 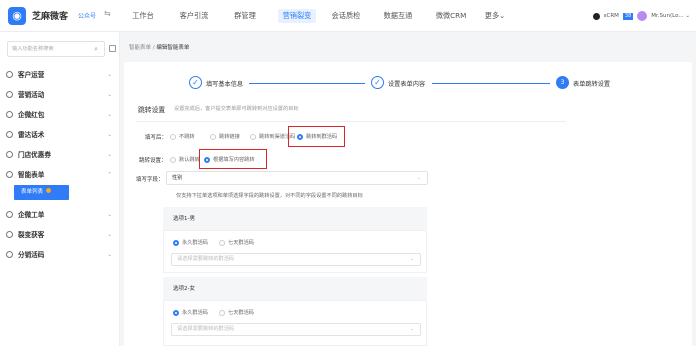 What do you see at coordinates (195, 82) in the screenshot?
I see `step1-check-icon: ✓` at bounding box center [195, 82].